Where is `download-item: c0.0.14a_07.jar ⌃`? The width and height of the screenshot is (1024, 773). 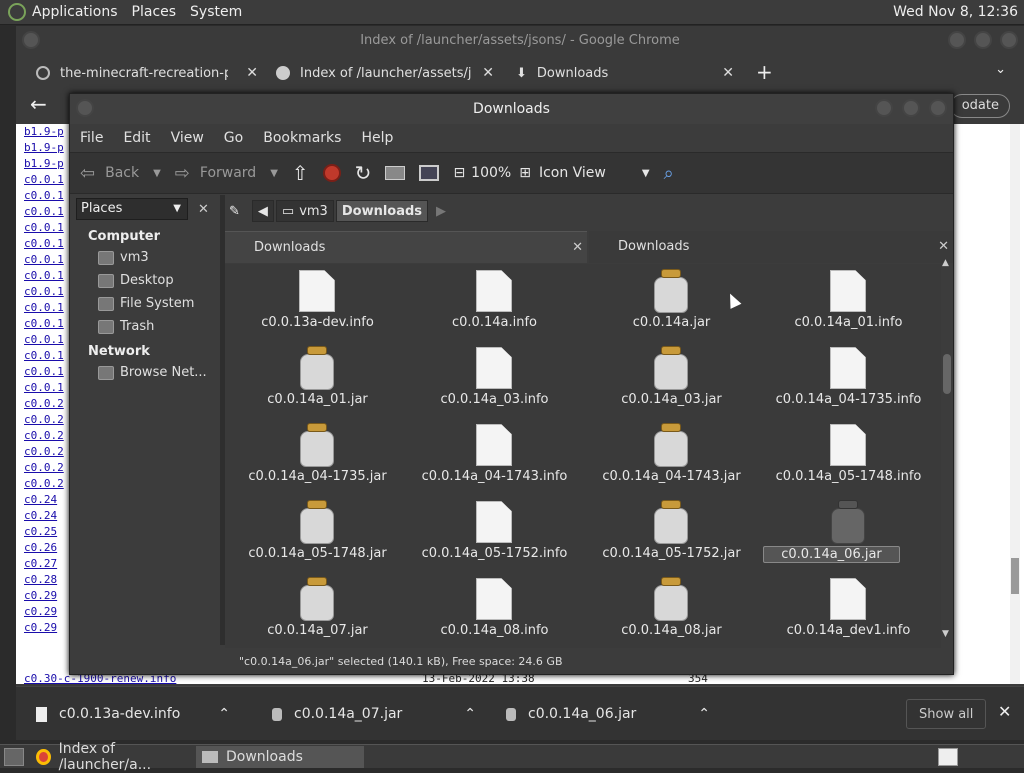 download-item: c0.0.14a_07.jar ⌃ is located at coordinates (374, 714).